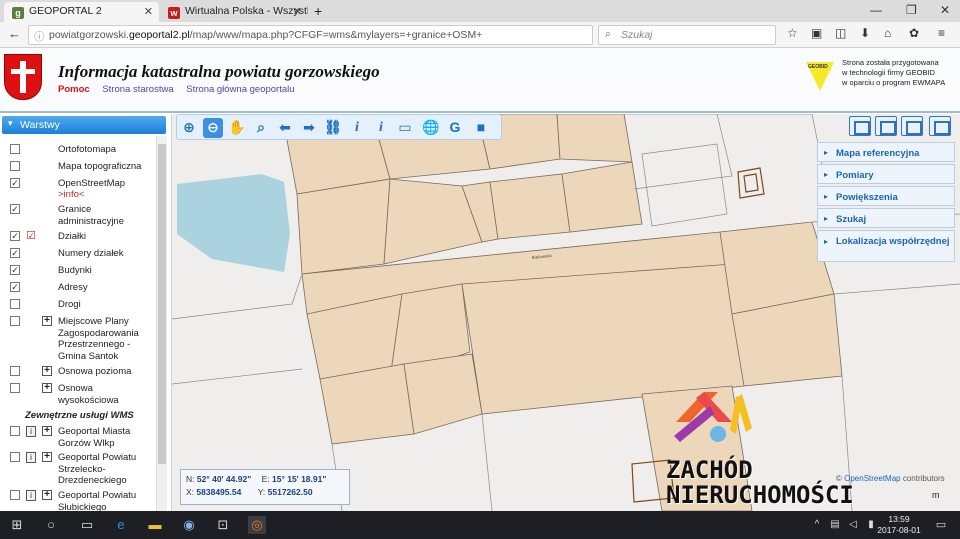 The image size is (960, 539). Describe the element at coordinates (840, 33) in the screenshot. I see `pocket-icon: ◫` at that location.